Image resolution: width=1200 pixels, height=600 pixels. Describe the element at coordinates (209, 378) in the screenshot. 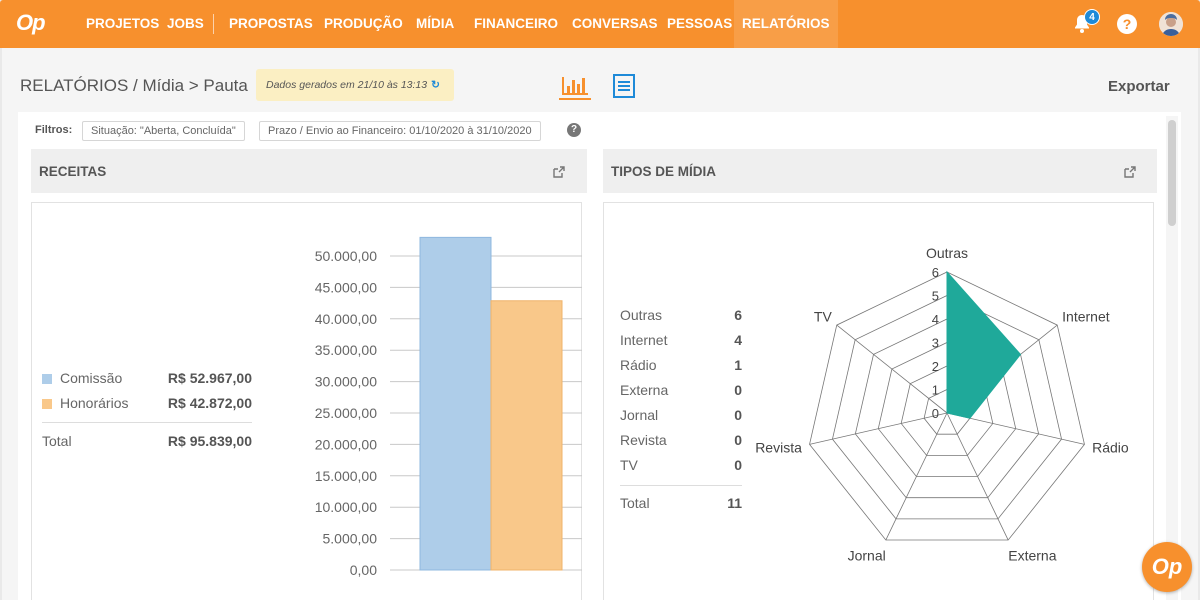

I see `legend-value-comissao: R$ 52.967,00` at that location.